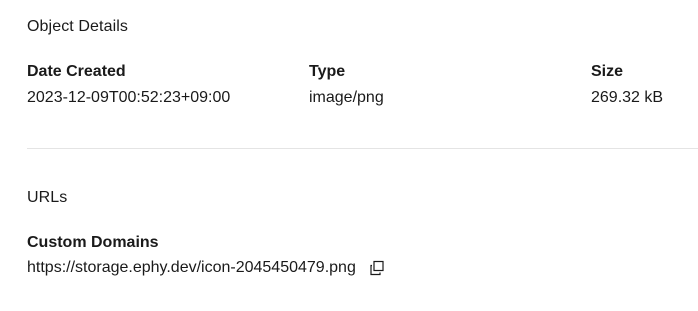 This screenshot has width=698, height=311. What do you see at coordinates (346, 97) in the screenshot?
I see `type-value: image/png` at bounding box center [346, 97].